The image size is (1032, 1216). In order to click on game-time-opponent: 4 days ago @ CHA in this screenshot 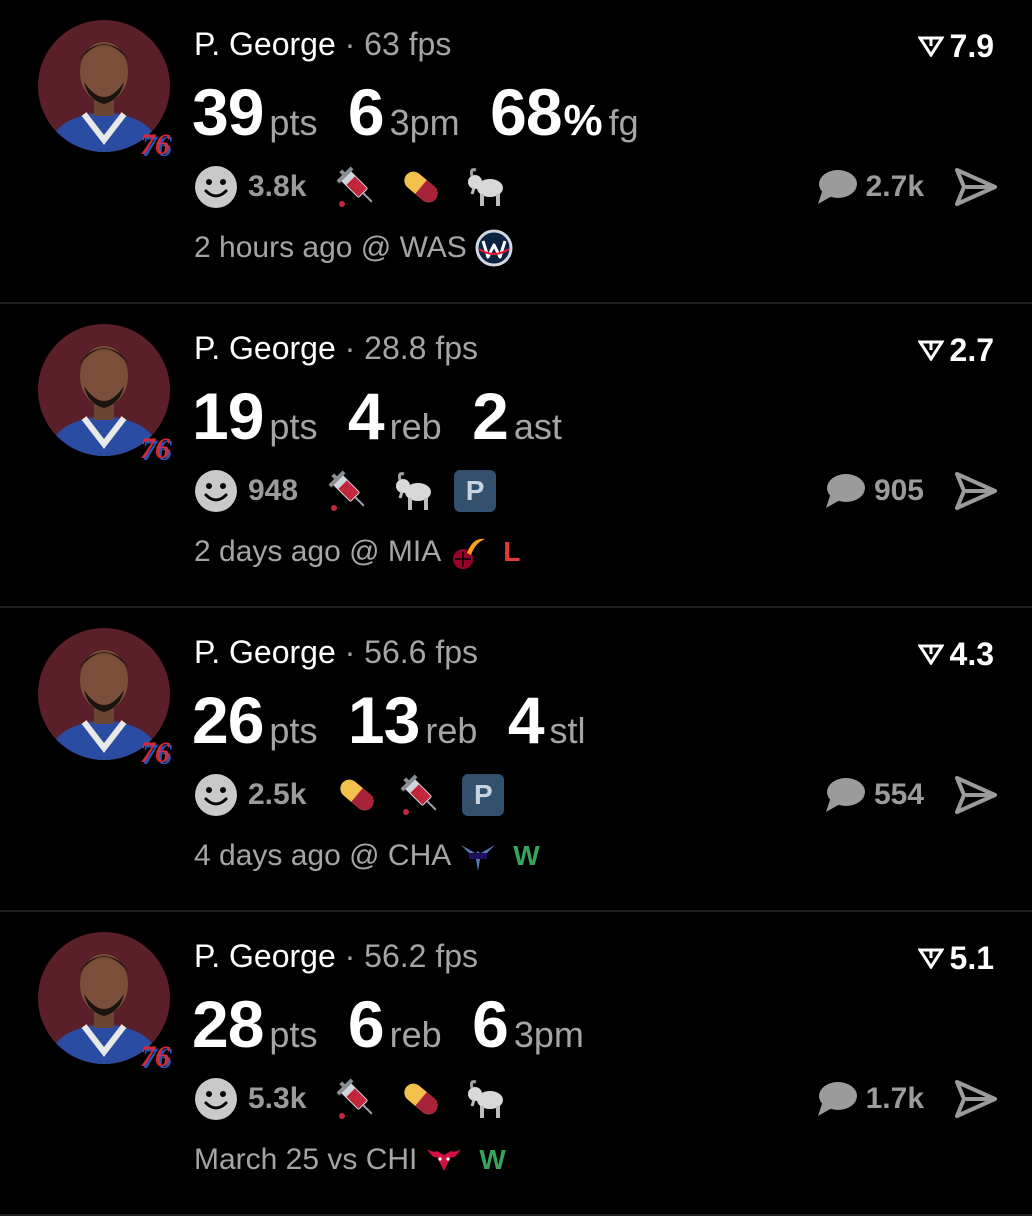, I will do `click(322, 856)`.